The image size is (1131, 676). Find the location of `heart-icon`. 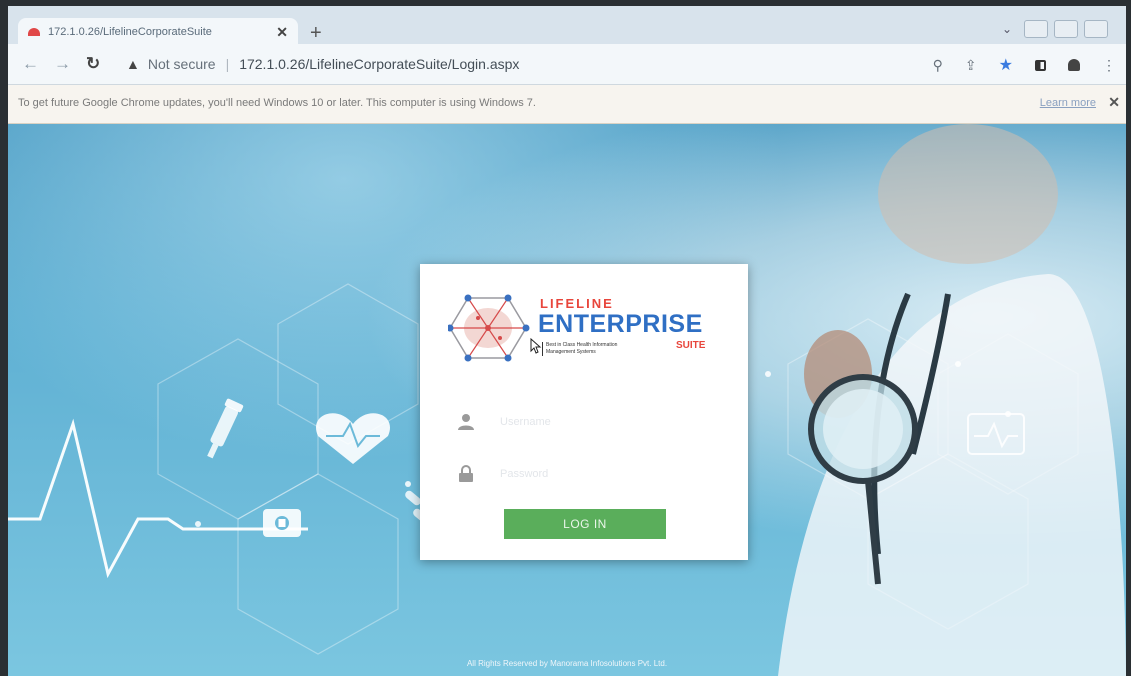

heart-icon is located at coordinates (353, 438).